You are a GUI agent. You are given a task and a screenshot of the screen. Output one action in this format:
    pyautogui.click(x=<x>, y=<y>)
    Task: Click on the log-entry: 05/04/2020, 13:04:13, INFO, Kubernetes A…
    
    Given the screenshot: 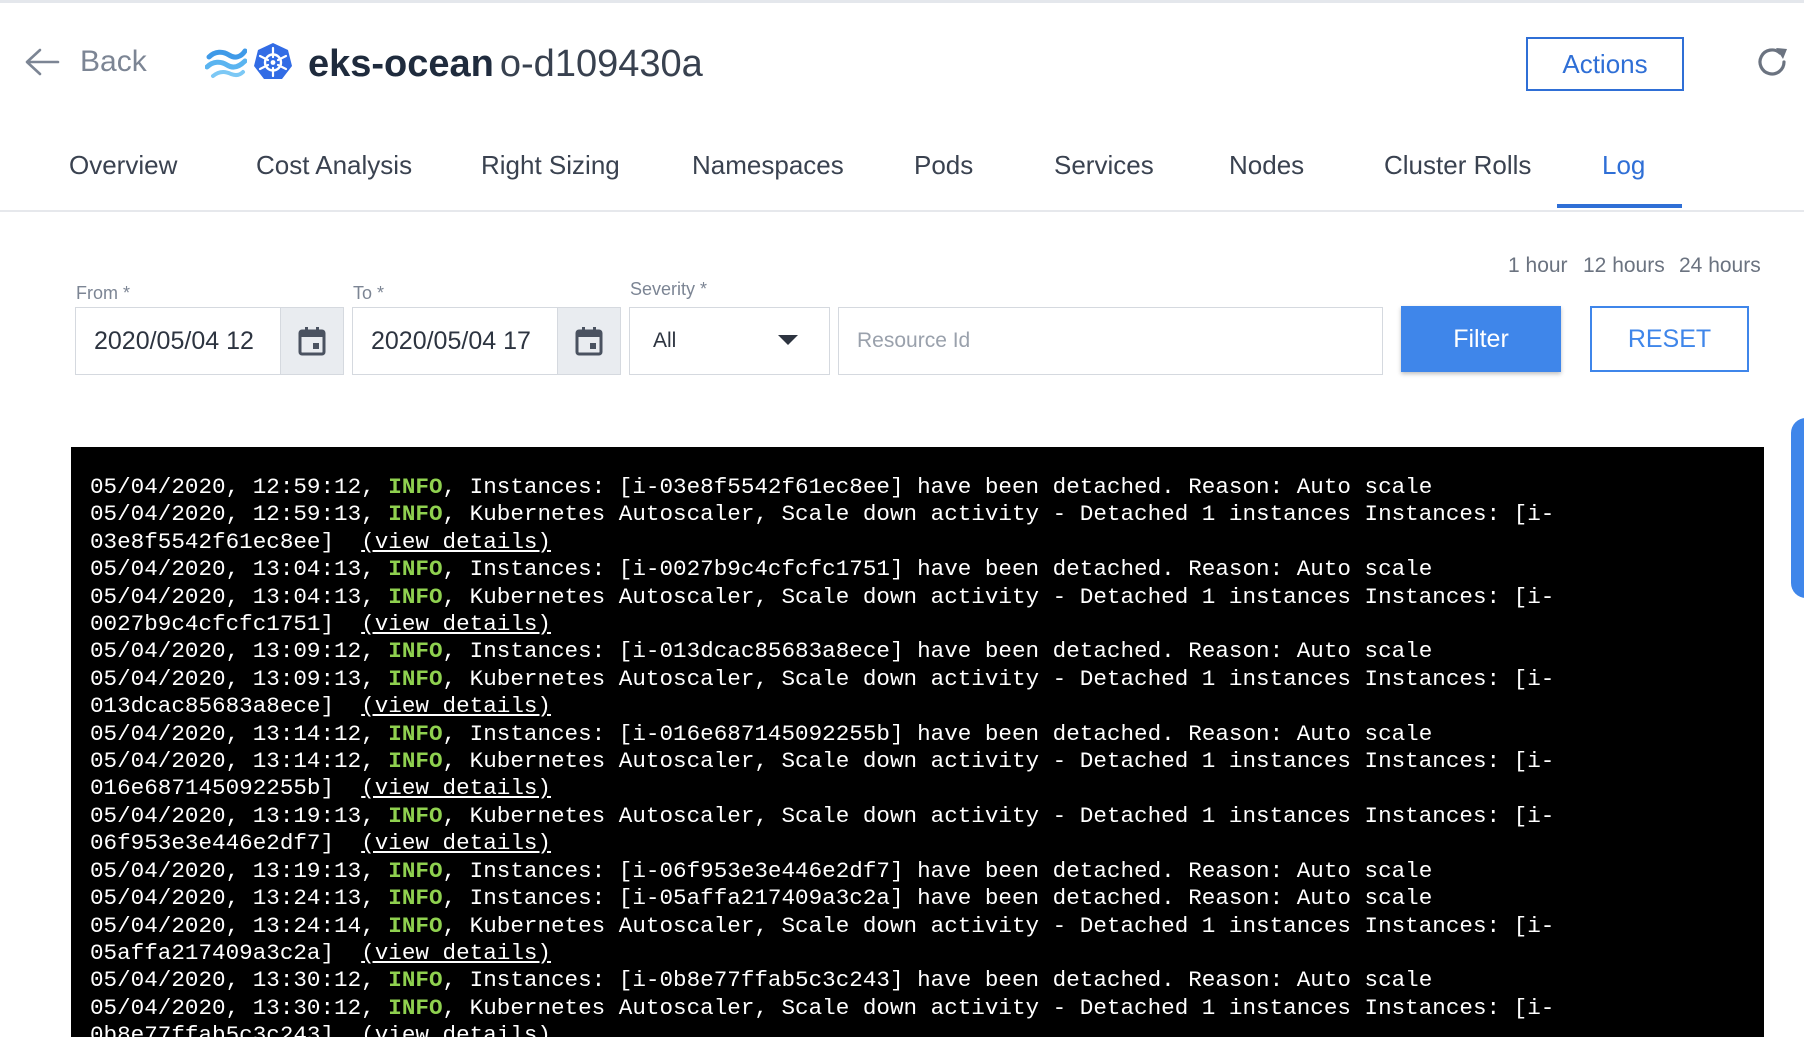 What is the action you would take?
    pyautogui.click(x=920, y=611)
    